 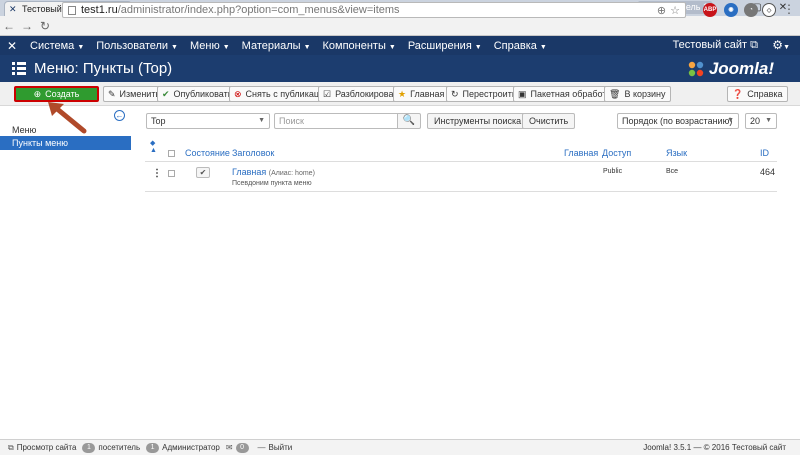 I want to click on item-access: Public, so click(x=613, y=171).